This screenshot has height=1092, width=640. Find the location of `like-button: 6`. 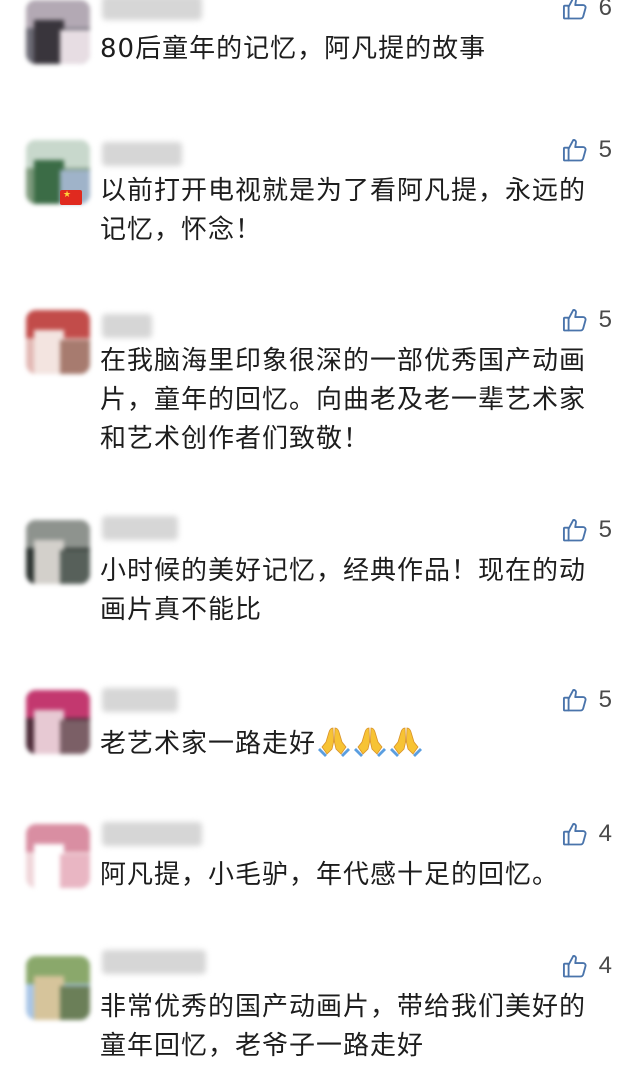

like-button: 6 is located at coordinates (586, 12).